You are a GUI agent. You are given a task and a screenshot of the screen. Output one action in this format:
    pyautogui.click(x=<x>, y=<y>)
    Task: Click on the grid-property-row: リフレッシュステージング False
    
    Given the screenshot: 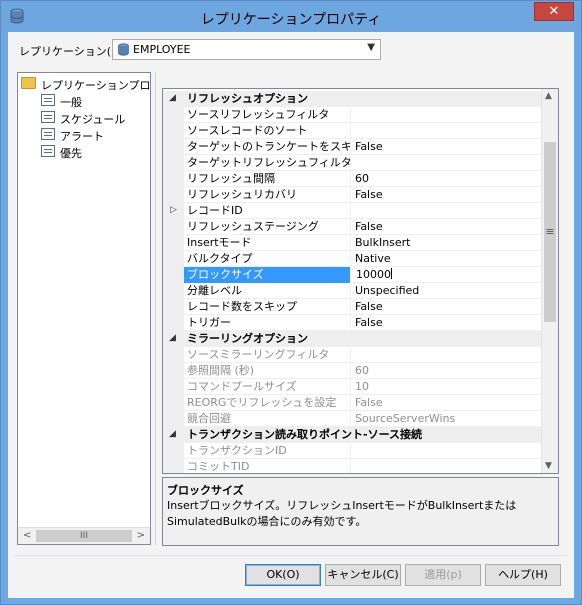 What is the action you would take?
    pyautogui.click(x=352, y=227)
    